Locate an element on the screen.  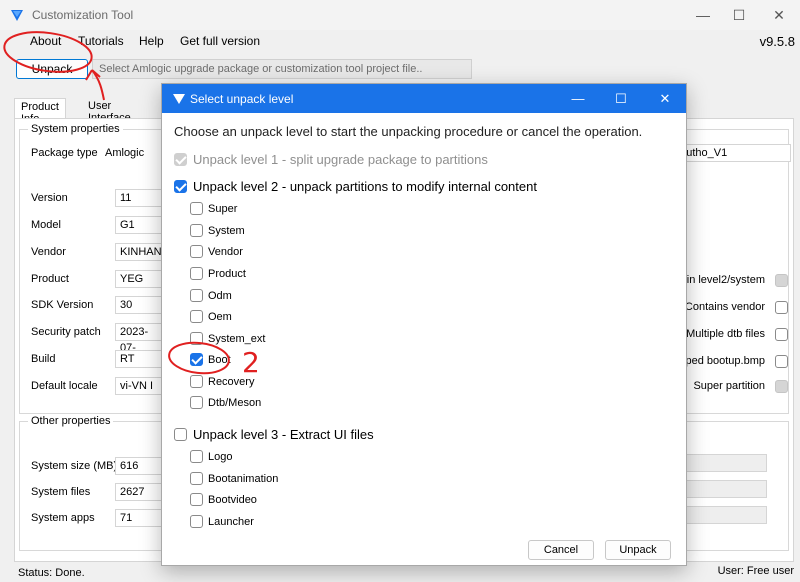
dialog-title-bar: Select unpack level — ☐ ✕ is located at coordinates (424, 98).